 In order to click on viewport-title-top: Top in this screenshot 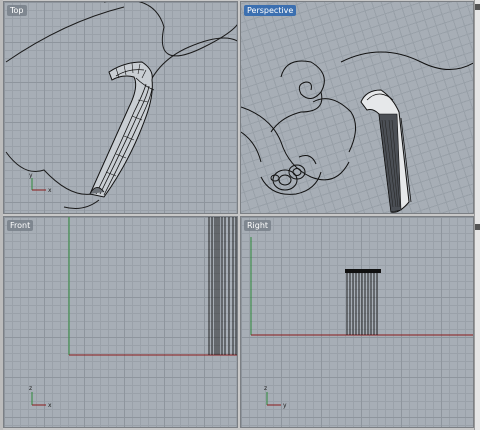, I will do `click(17, 10)`.